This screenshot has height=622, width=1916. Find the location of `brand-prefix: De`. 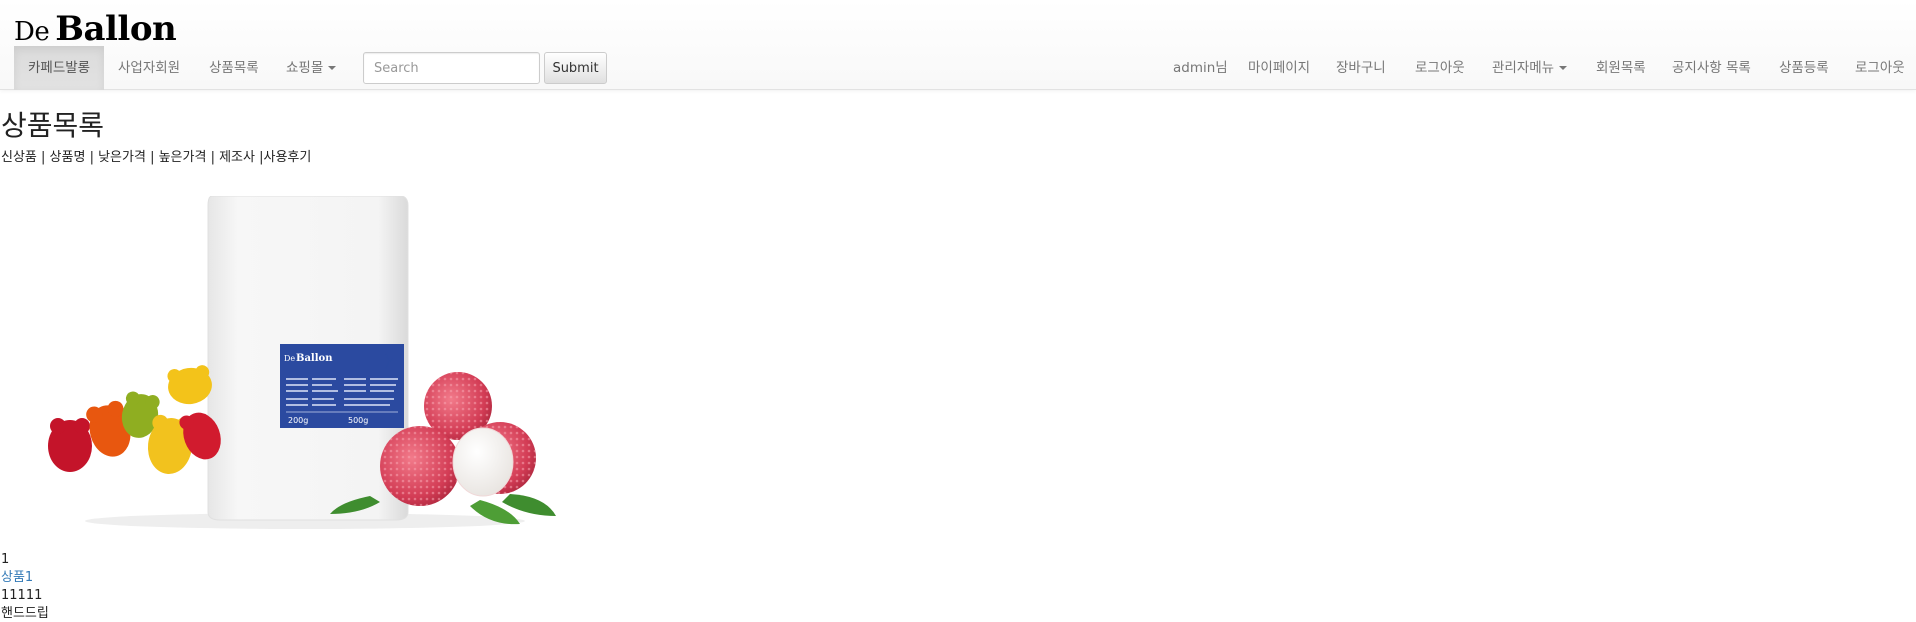

brand-prefix: De is located at coordinates (32, 32).